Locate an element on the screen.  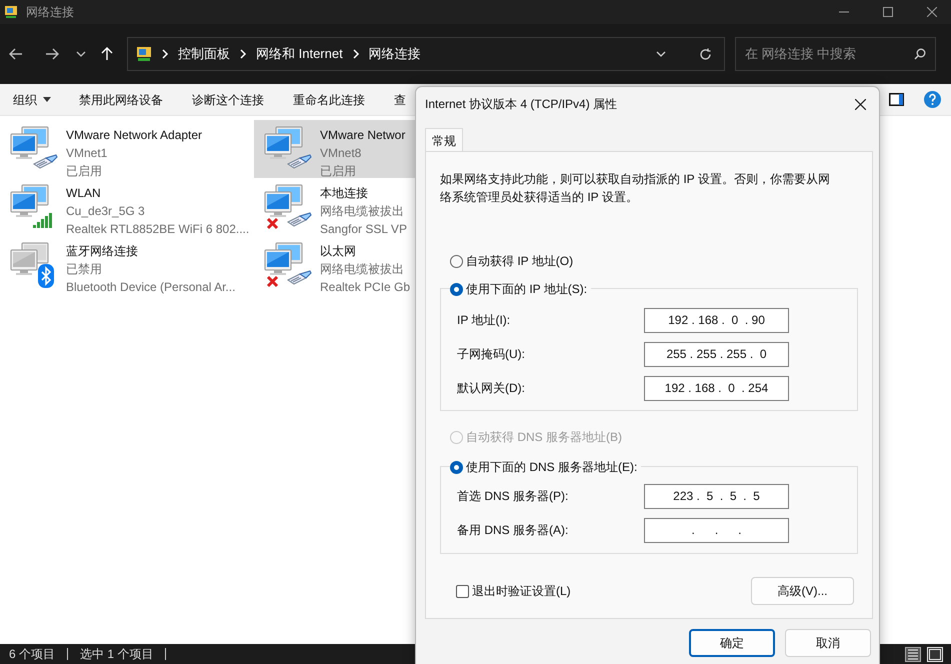
connection-name: VMware Networ is located at coordinates (363, 135).